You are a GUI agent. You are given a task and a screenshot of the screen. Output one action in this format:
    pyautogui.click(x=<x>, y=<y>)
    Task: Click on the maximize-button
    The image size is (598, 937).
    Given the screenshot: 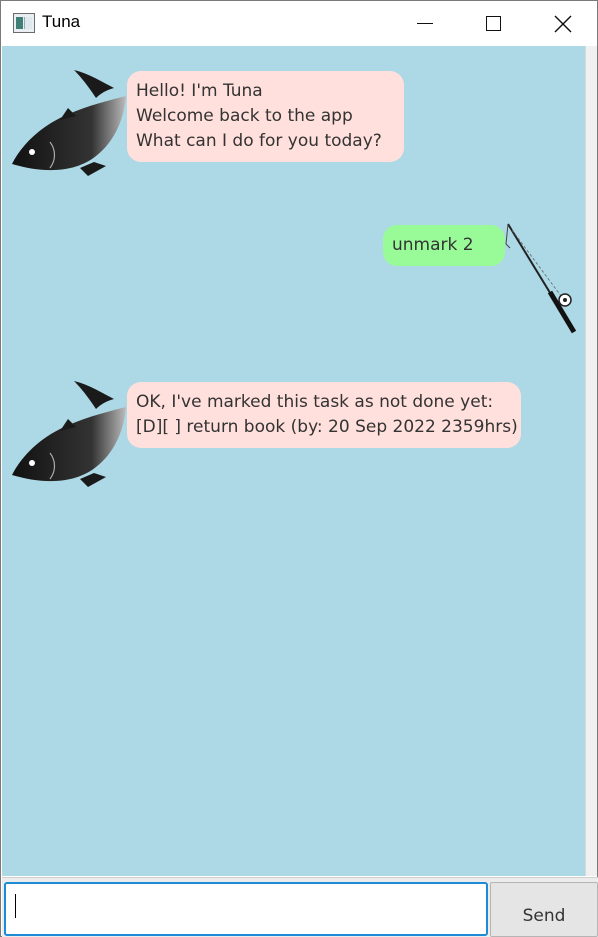 What is the action you would take?
    pyautogui.click(x=493, y=23)
    